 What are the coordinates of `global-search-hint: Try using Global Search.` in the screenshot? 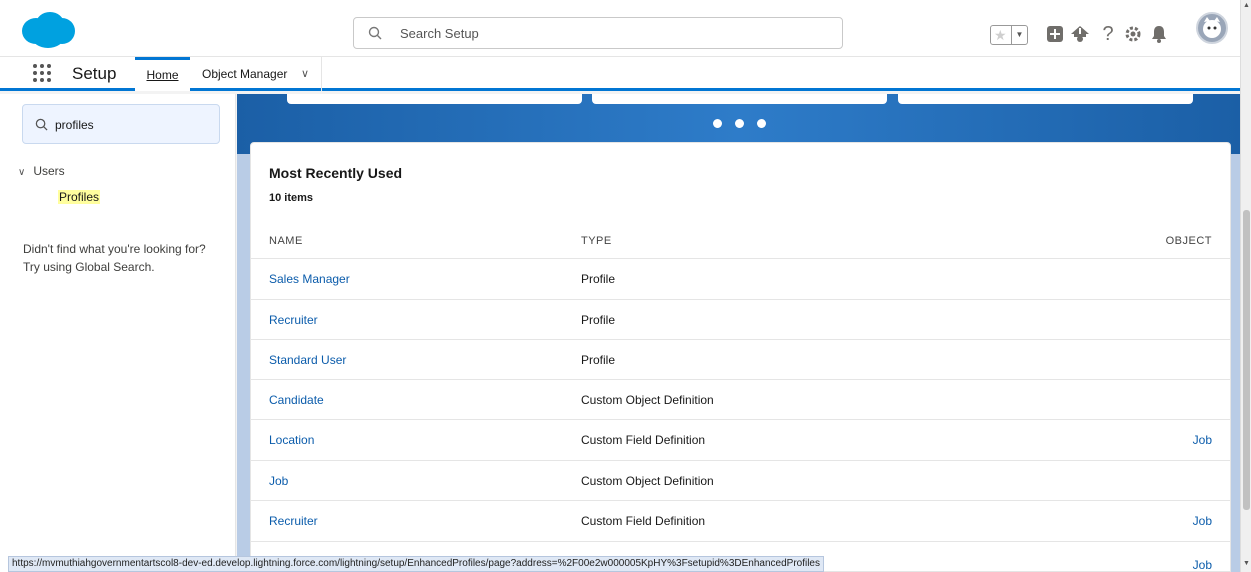 It's located at (89, 267).